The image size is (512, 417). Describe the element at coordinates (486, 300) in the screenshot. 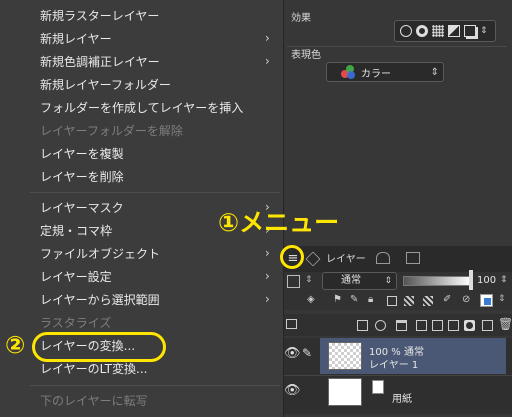

I see `layer-color-swatch` at that location.